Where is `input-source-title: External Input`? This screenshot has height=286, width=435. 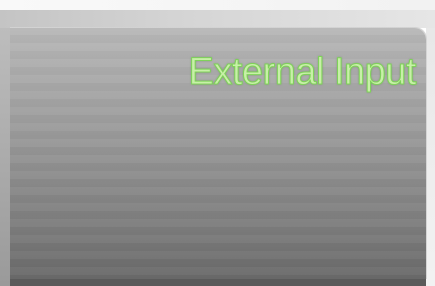 input-source-title: External Input is located at coordinates (302, 72).